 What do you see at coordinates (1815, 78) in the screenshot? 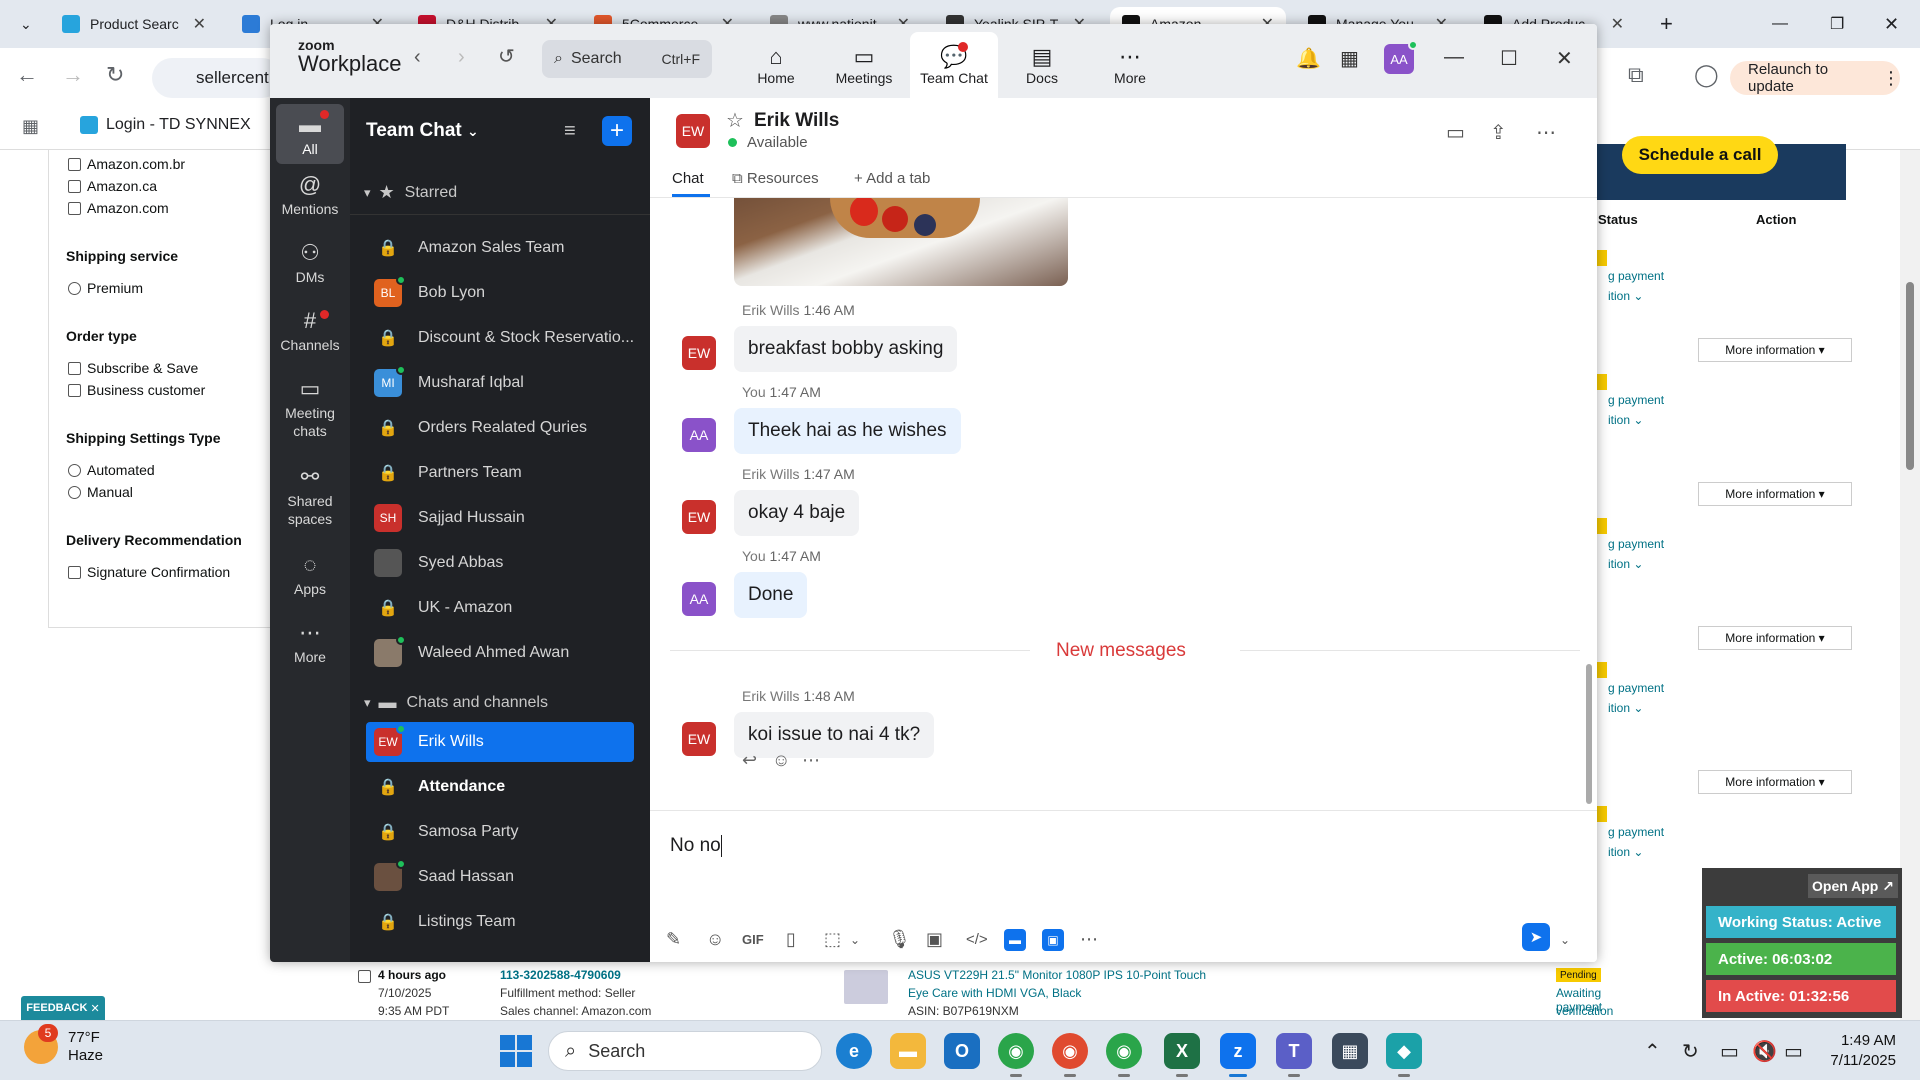
I see `relaunch-button: Relaunch to update ⋮` at bounding box center [1815, 78].